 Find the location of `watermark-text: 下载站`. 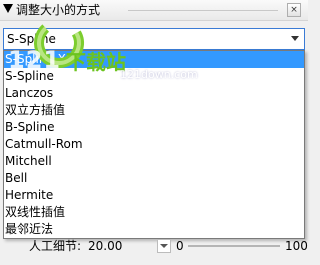

watermark-text: 下载站 is located at coordinates (96, 62).